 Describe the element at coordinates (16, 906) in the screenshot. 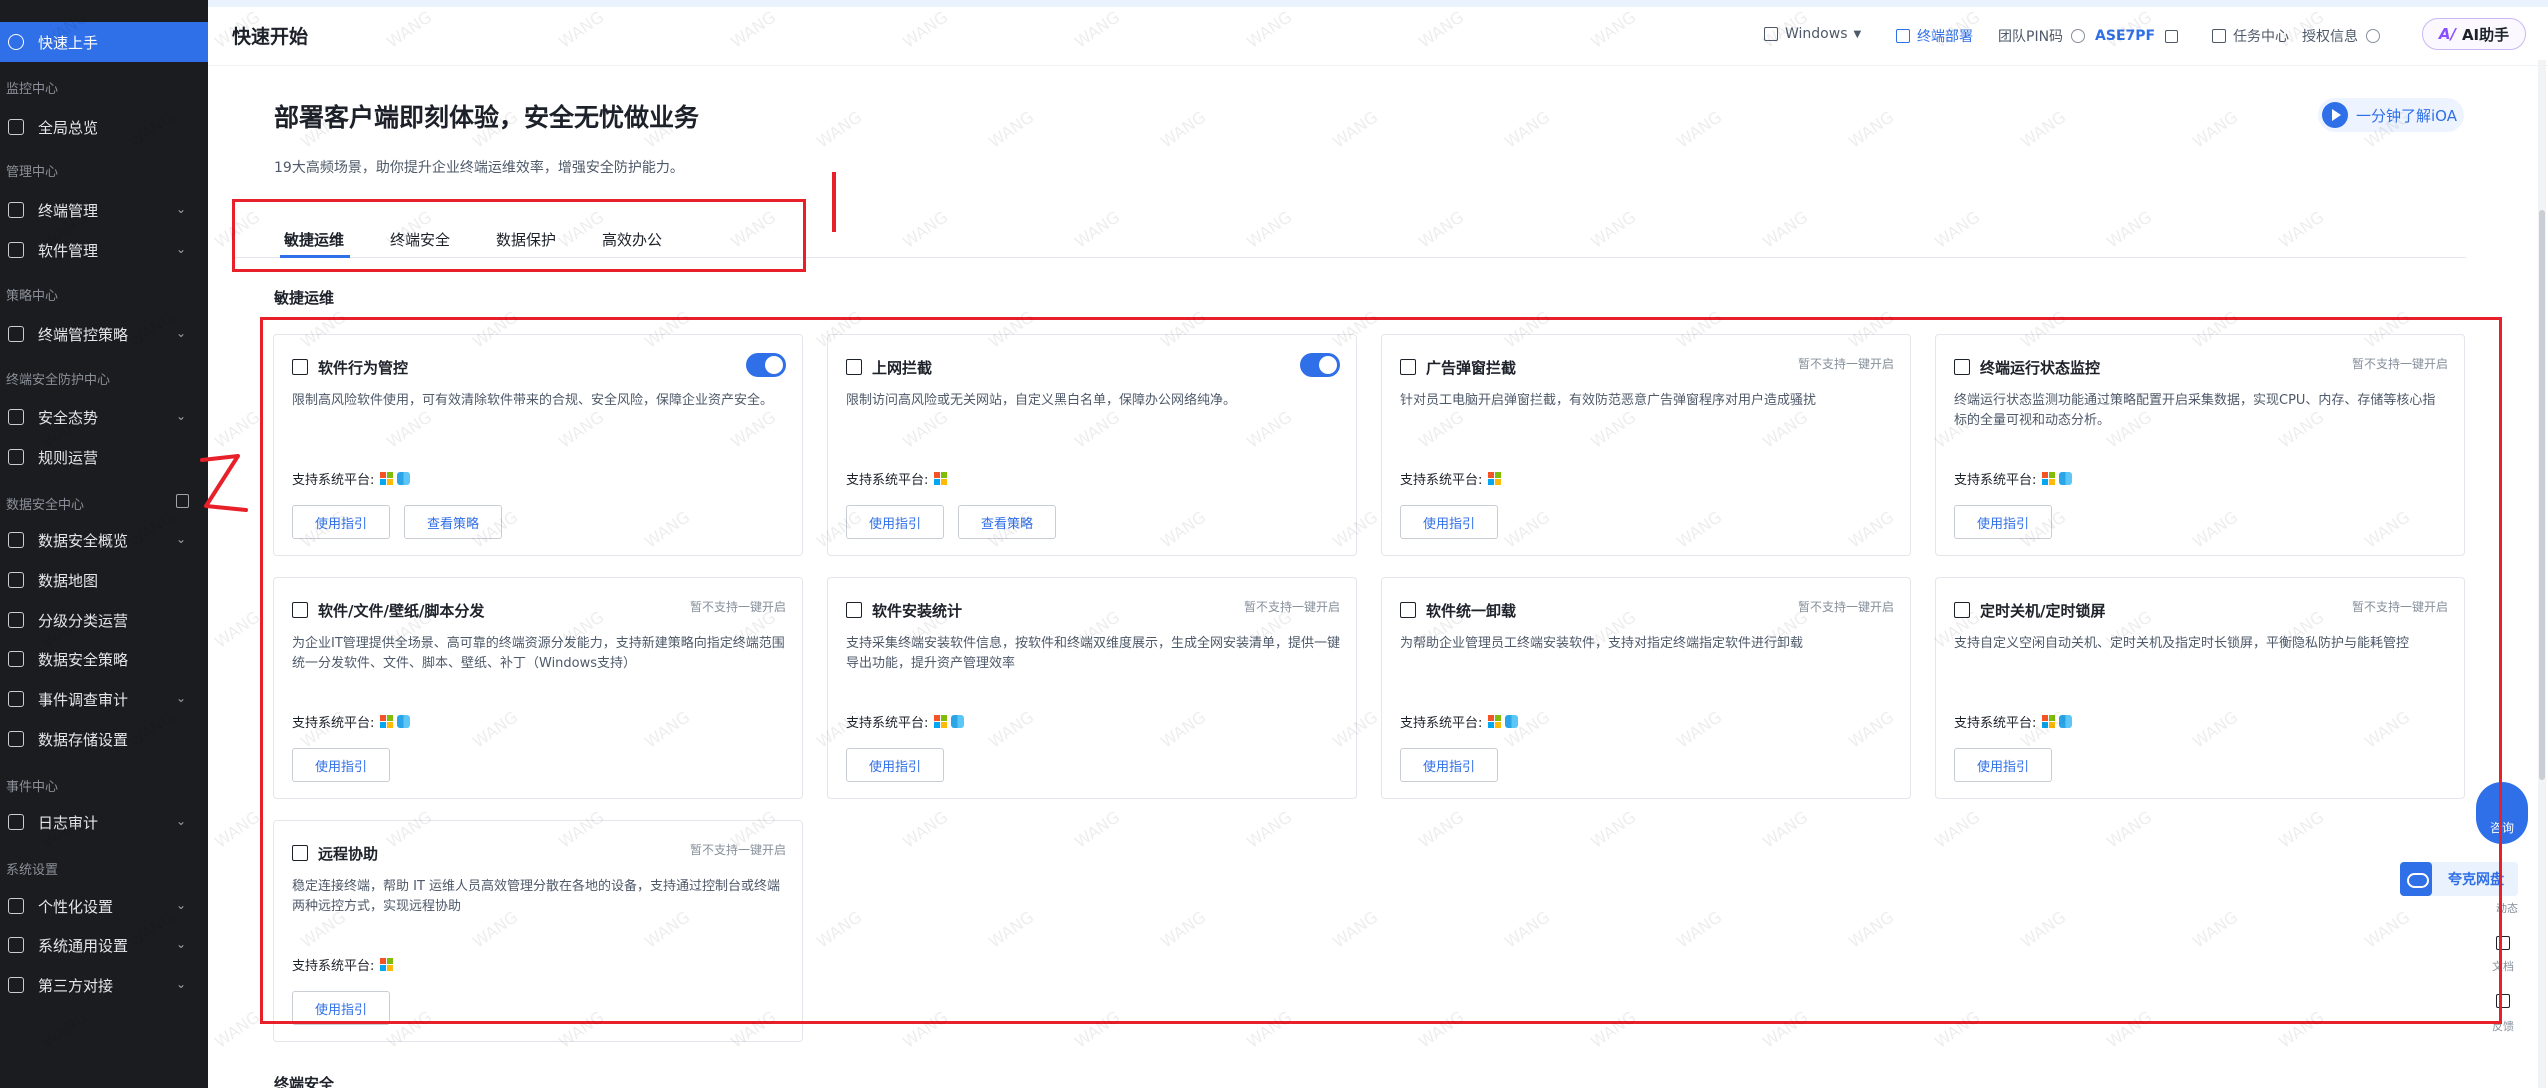

I see `palette-icon` at that location.